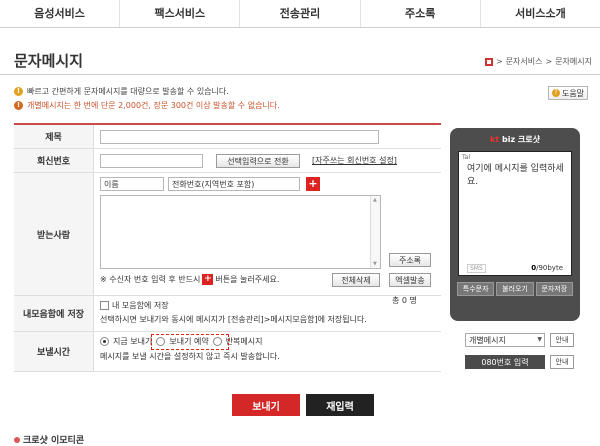 This screenshot has width=600, height=446. What do you see at coordinates (18, 105) in the screenshot?
I see `warning-icon: !` at bounding box center [18, 105].